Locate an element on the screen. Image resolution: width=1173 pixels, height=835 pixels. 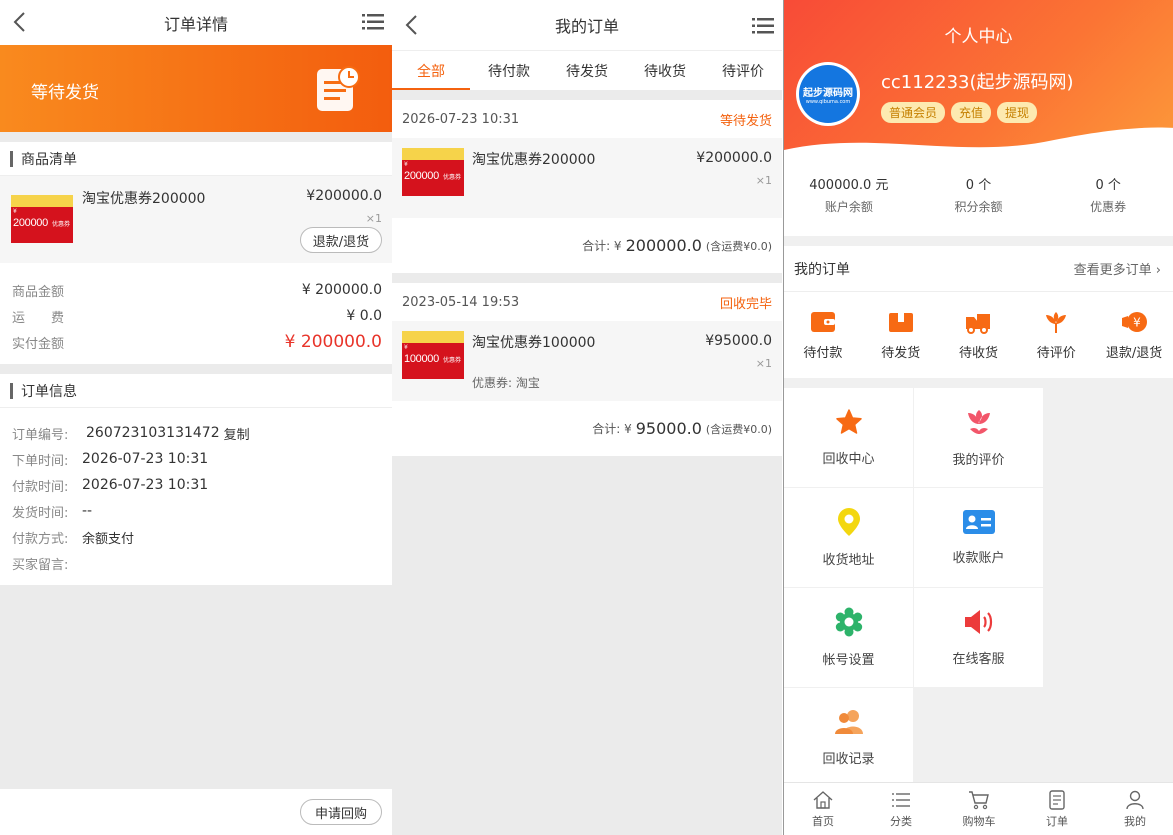
logo-url: www.qibuma.com is located at coordinates (828, 101).